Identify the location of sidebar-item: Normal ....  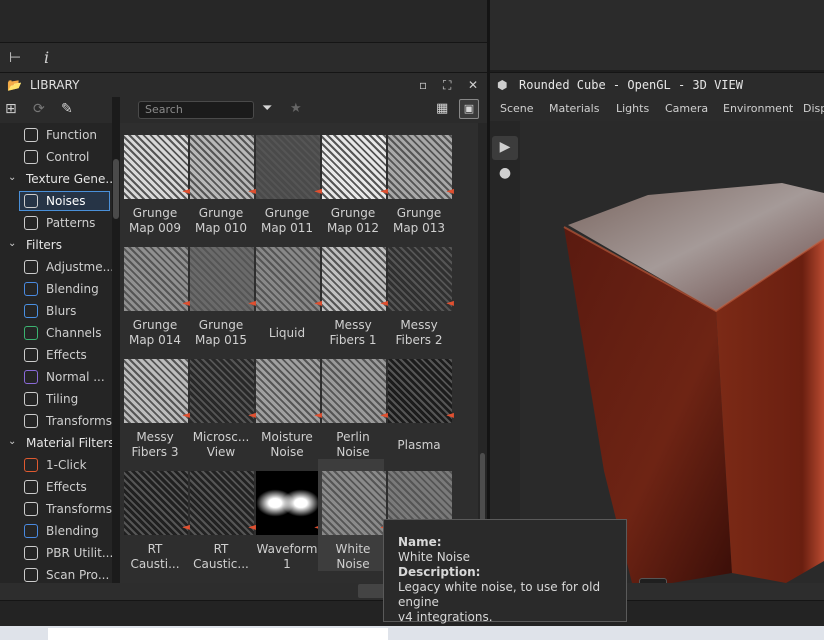
(56, 377).